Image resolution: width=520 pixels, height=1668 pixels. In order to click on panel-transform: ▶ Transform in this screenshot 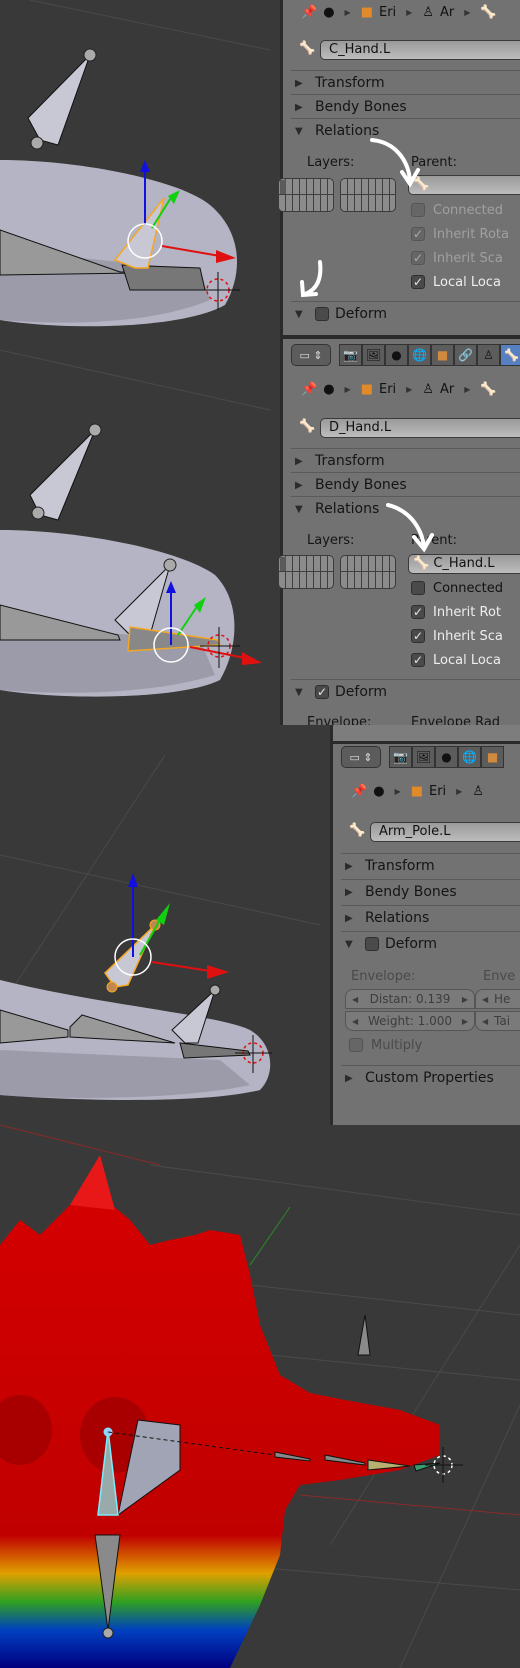, I will do `click(430, 865)`.